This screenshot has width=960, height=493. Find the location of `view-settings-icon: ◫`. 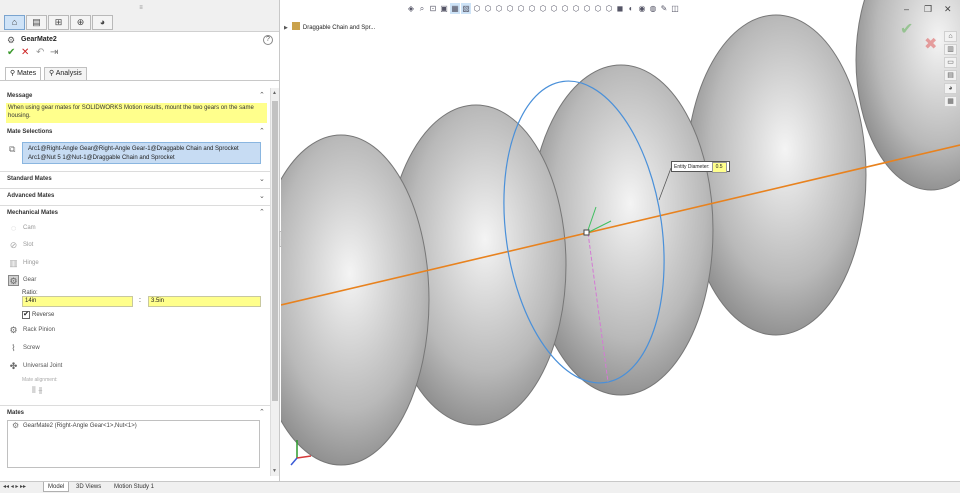

view-settings-icon: ◫ is located at coordinates (675, 8).